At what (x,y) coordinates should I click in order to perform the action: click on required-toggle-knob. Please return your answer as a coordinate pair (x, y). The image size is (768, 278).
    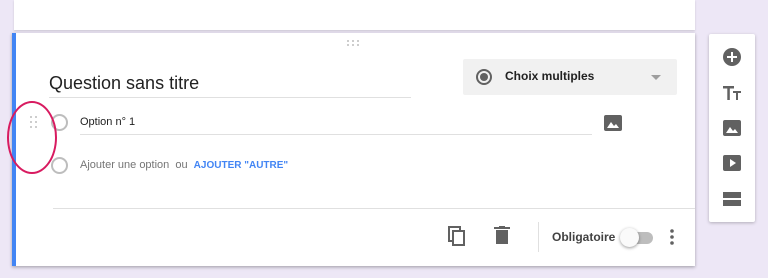
    Looking at the image, I should click on (629, 237).